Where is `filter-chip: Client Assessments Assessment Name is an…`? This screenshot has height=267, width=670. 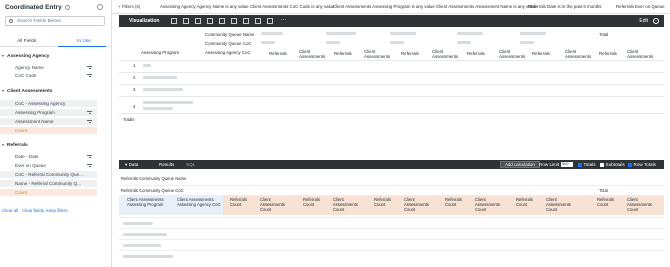
filter-chip: Client Assessments Assessment Name is an… is located at coordinates (486, 6).